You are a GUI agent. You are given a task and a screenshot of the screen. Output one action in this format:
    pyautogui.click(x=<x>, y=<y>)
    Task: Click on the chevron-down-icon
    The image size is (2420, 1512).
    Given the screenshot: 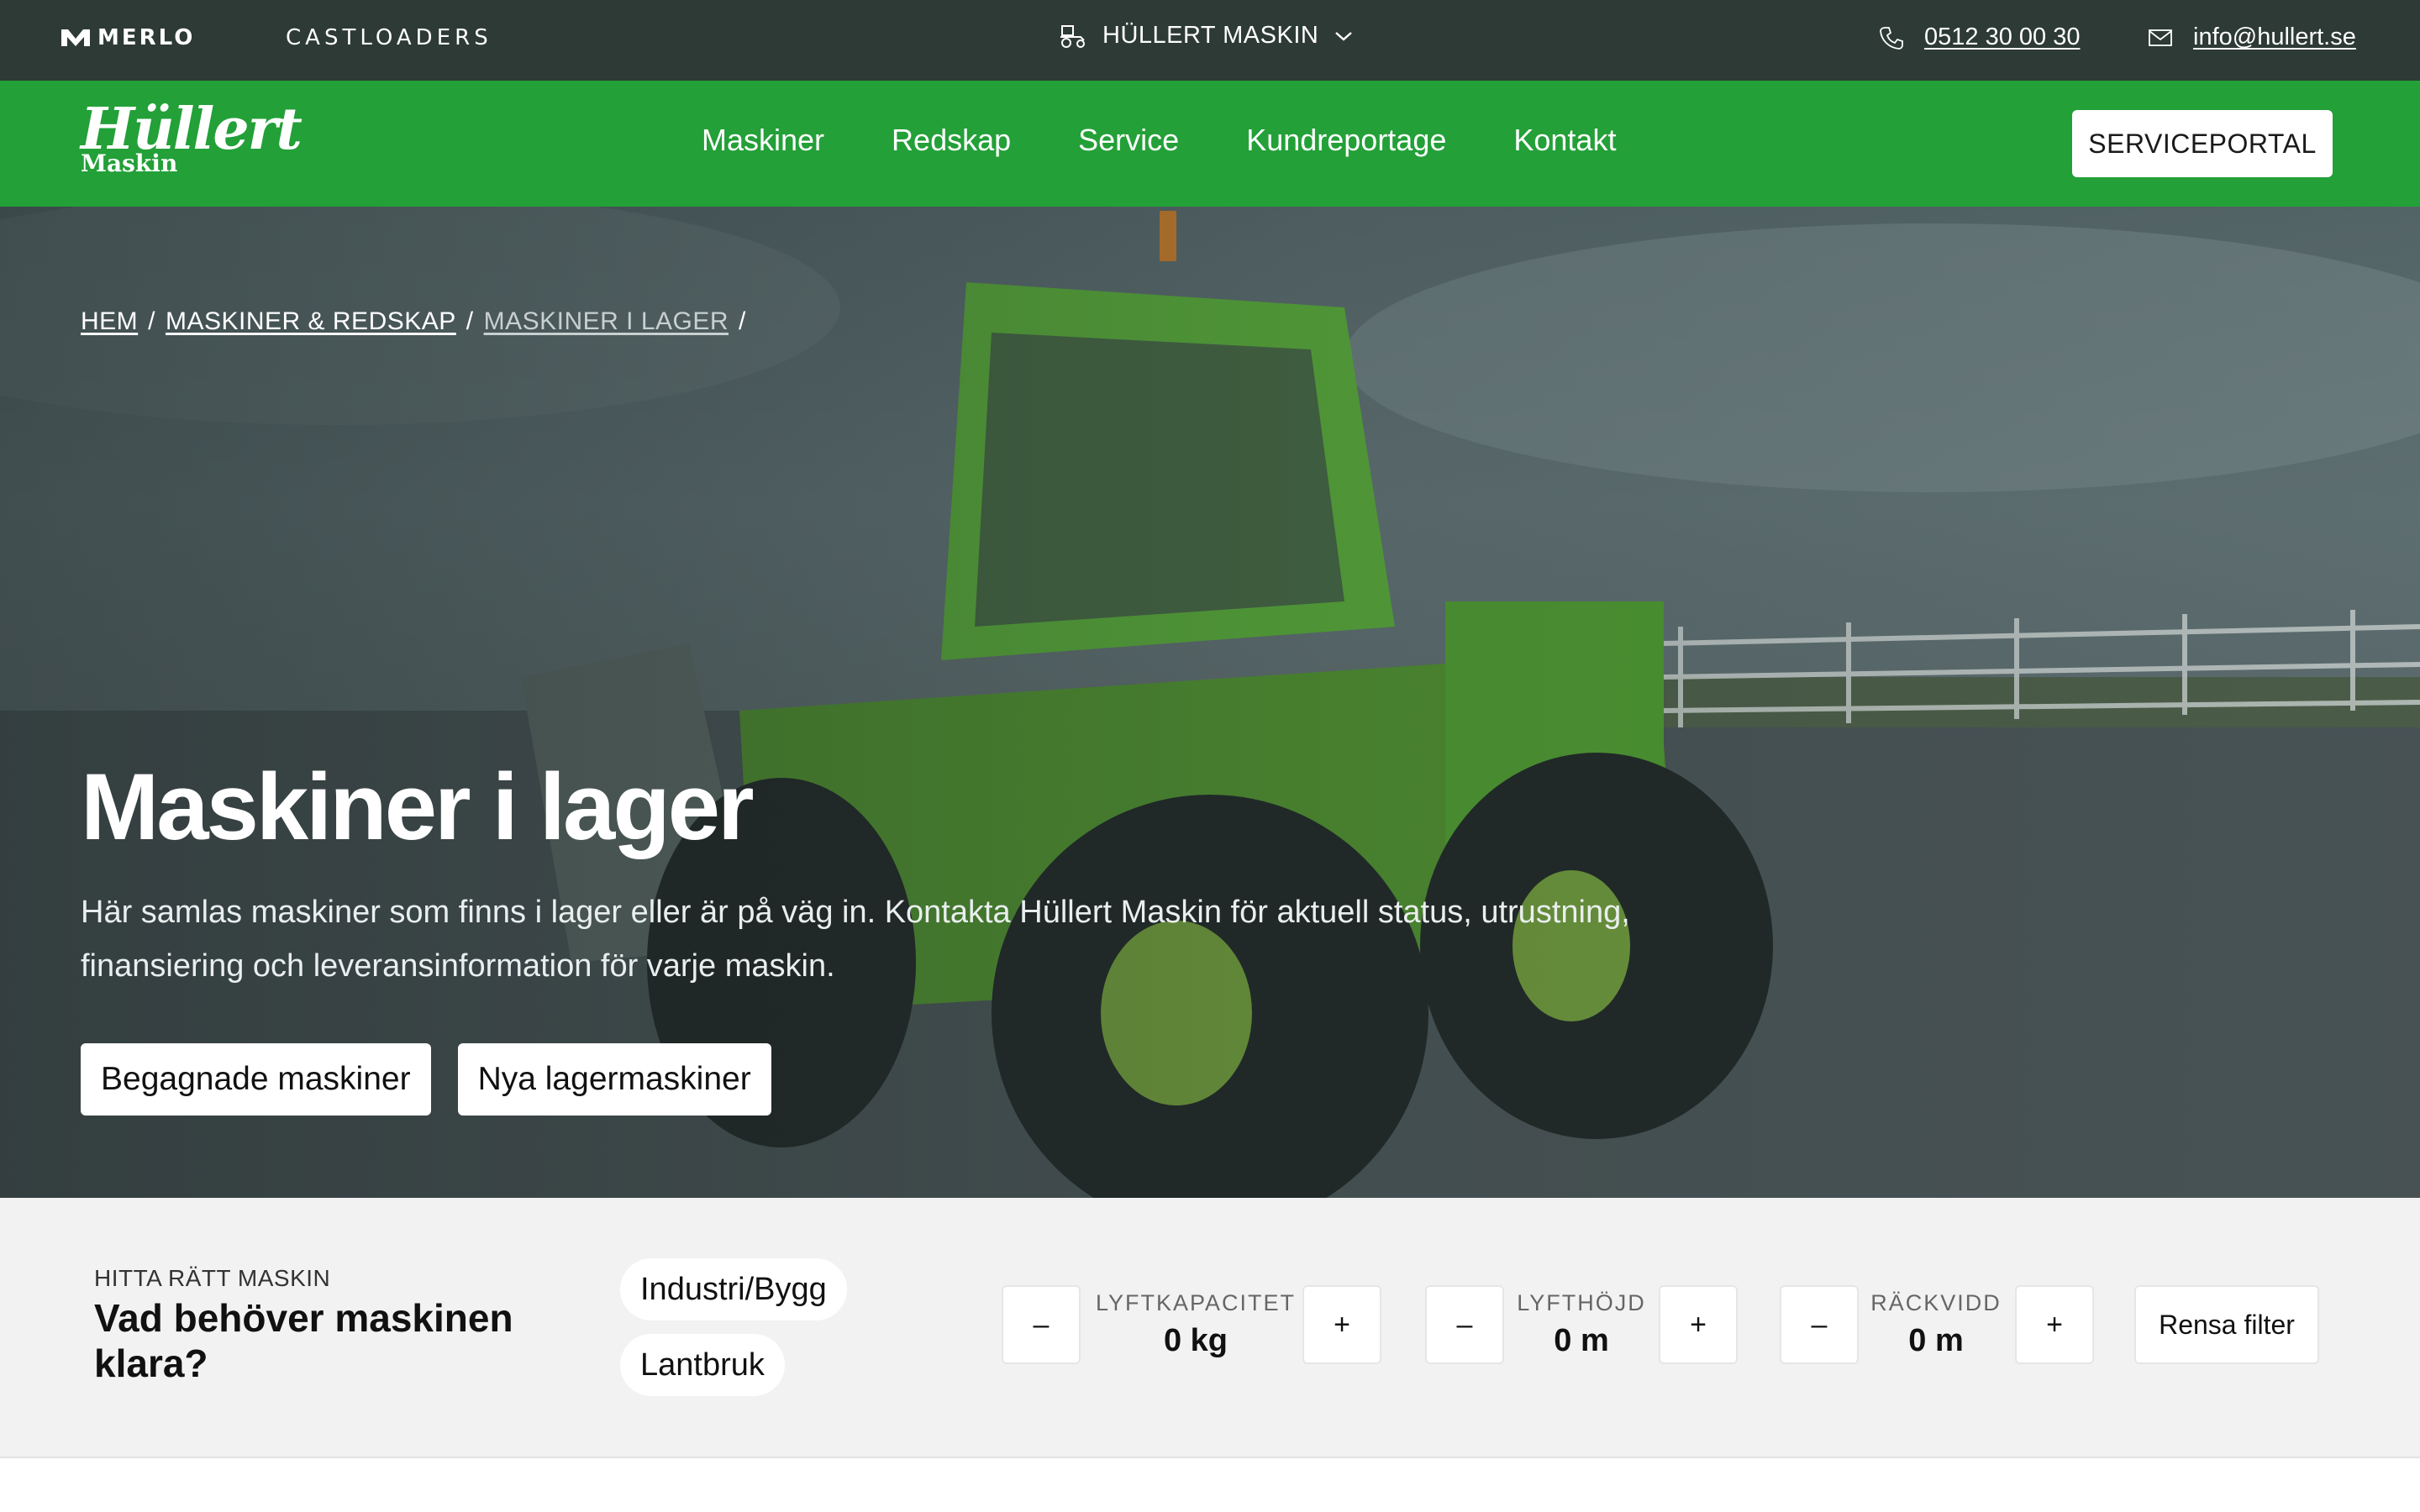 What is the action you would take?
    pyautogui.click(x=1344, y=36)
    